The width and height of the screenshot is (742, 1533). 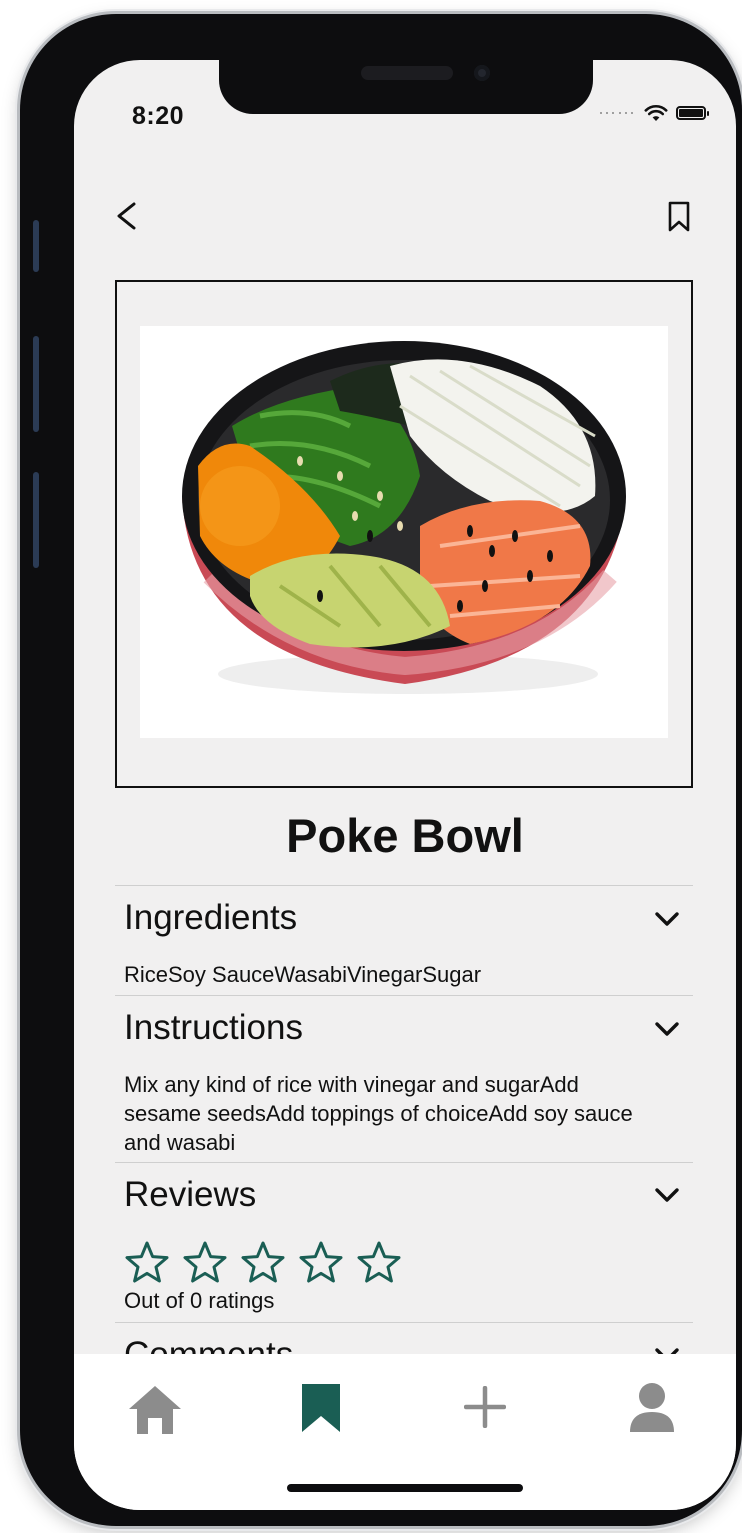 I want to click on notch, so click(x=406, y=87).